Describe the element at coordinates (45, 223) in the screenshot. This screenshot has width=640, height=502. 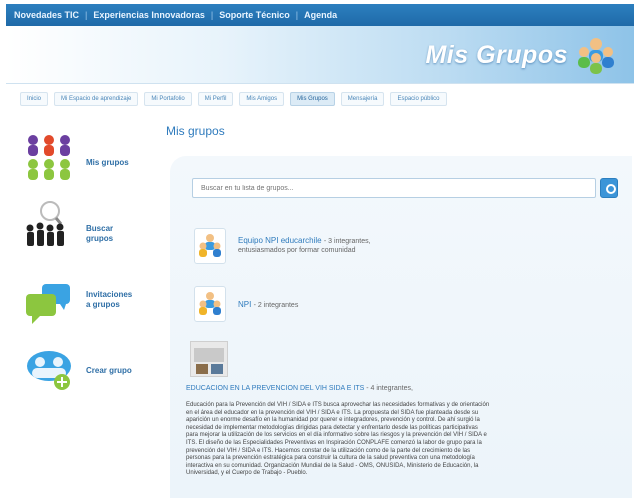
I see `search-people-icon` at that location.